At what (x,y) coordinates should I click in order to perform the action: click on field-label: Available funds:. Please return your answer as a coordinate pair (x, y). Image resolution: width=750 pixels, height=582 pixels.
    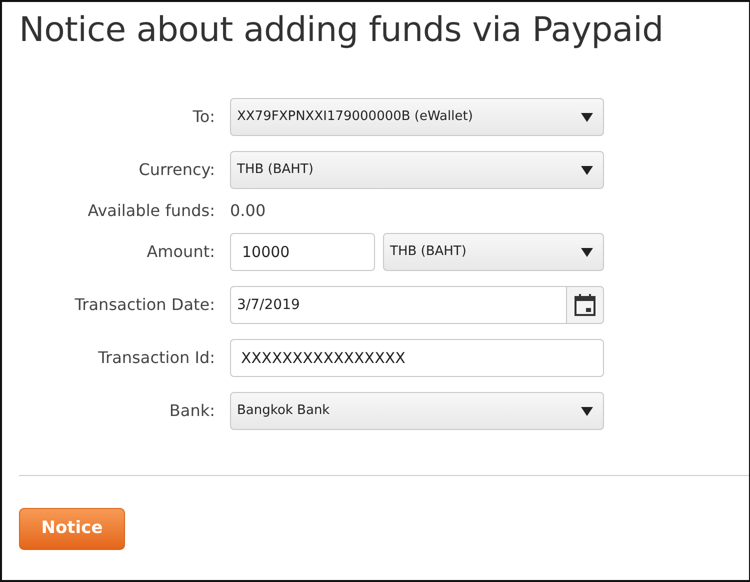
    Looking at the image, I should click on (151, 211).